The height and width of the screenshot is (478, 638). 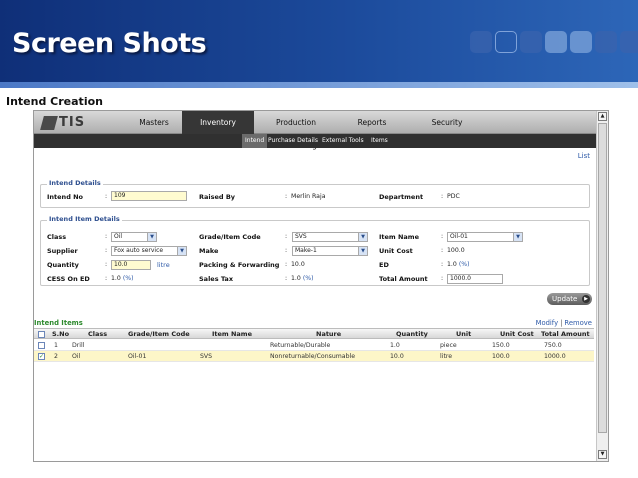 What do you see at coordinates (330, 251) in the screenshot?
I see `make-select: Make-1 ▼` at bounding box center [330, 251].